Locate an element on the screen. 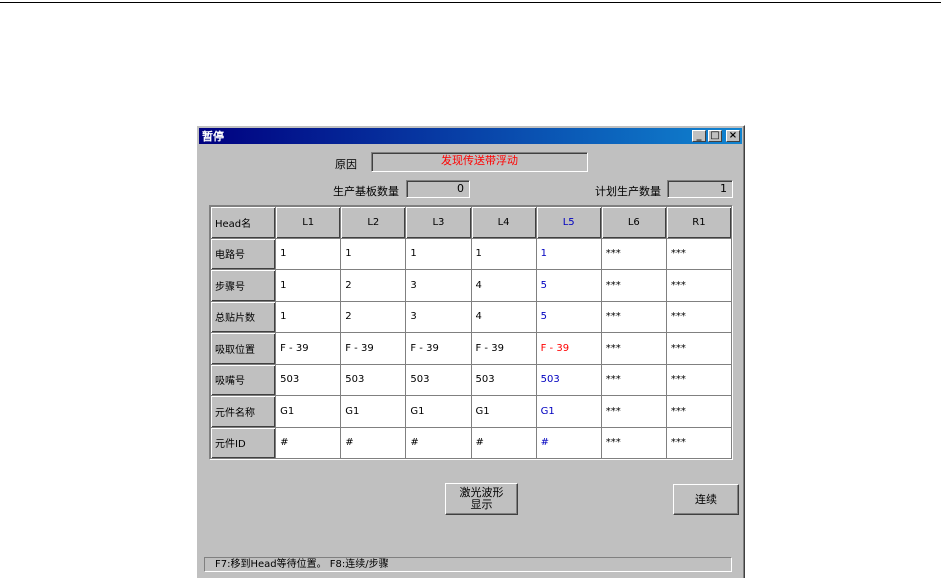  row-header: 元件ID is located at coordinates (243, 442).